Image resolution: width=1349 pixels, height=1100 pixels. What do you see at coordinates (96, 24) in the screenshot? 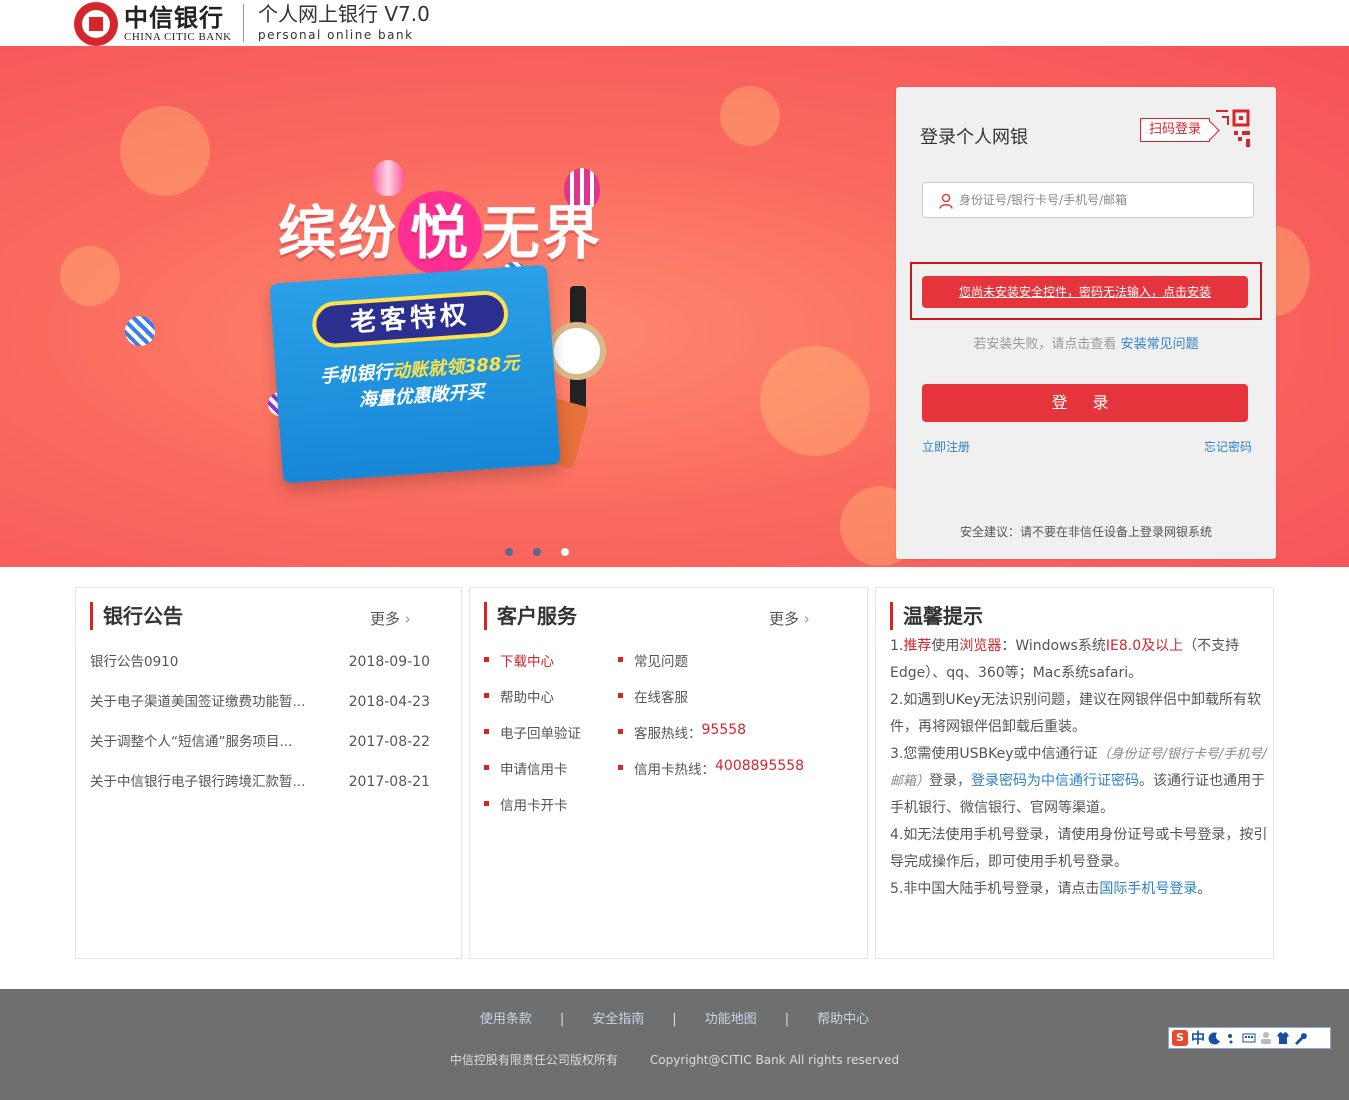
I see `citic-logo-icon` at bounding box center [96, 24].